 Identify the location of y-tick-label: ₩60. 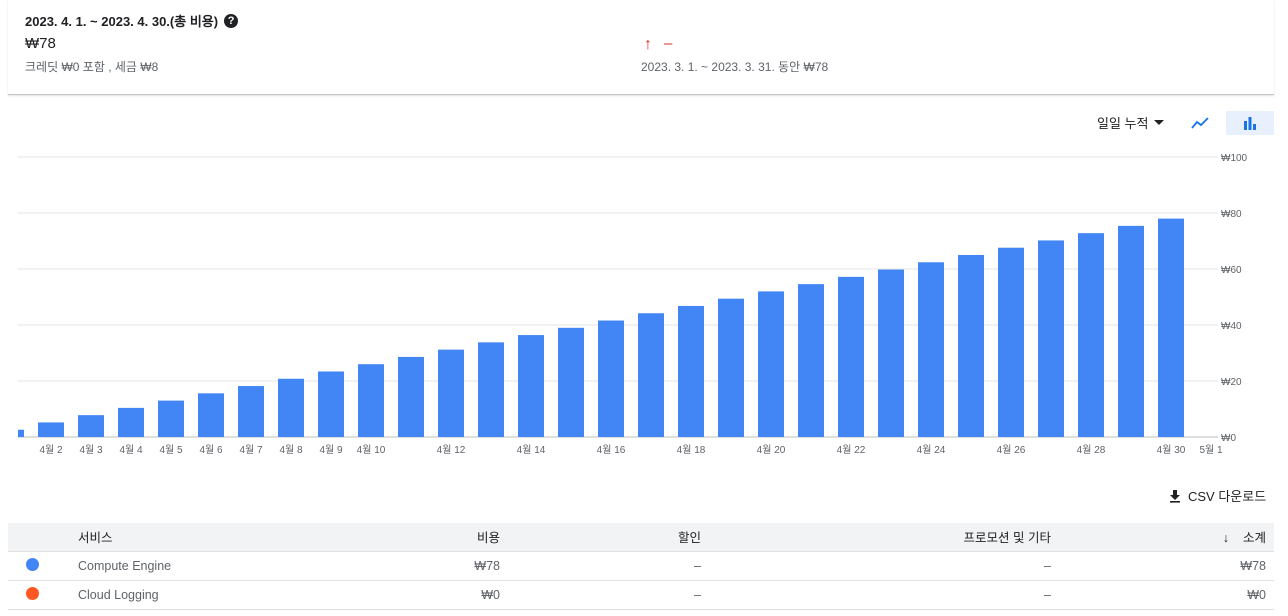
(1231, 270).